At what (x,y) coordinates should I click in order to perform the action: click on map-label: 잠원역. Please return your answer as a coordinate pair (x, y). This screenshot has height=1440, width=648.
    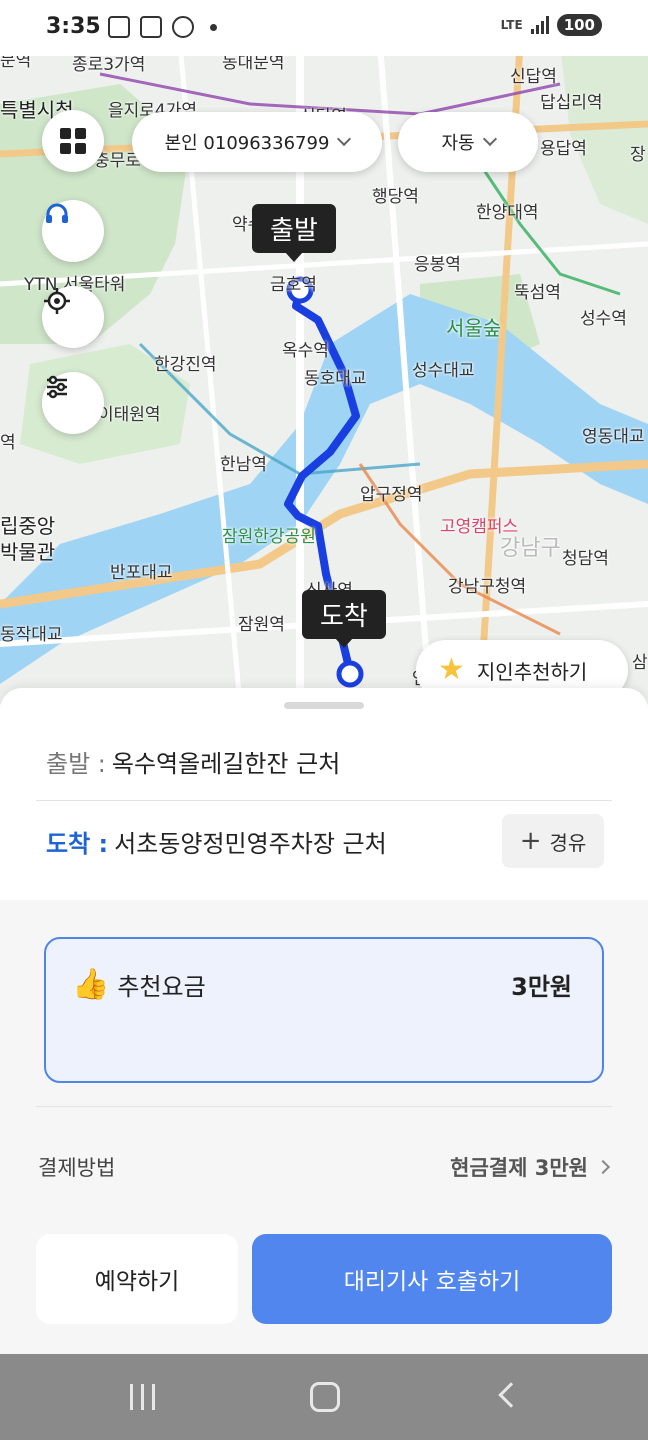
    Looking at the image, I should click on (261, 625).